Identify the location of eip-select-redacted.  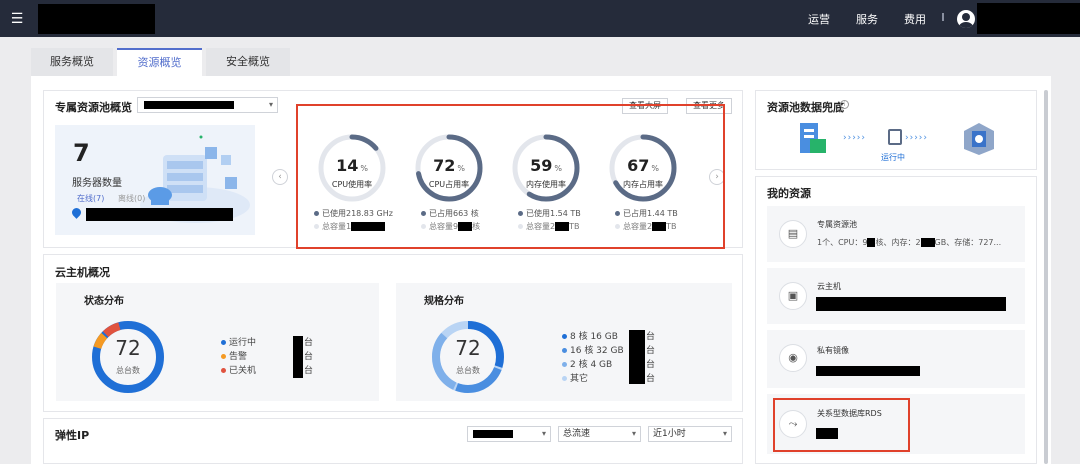
(493, 434).